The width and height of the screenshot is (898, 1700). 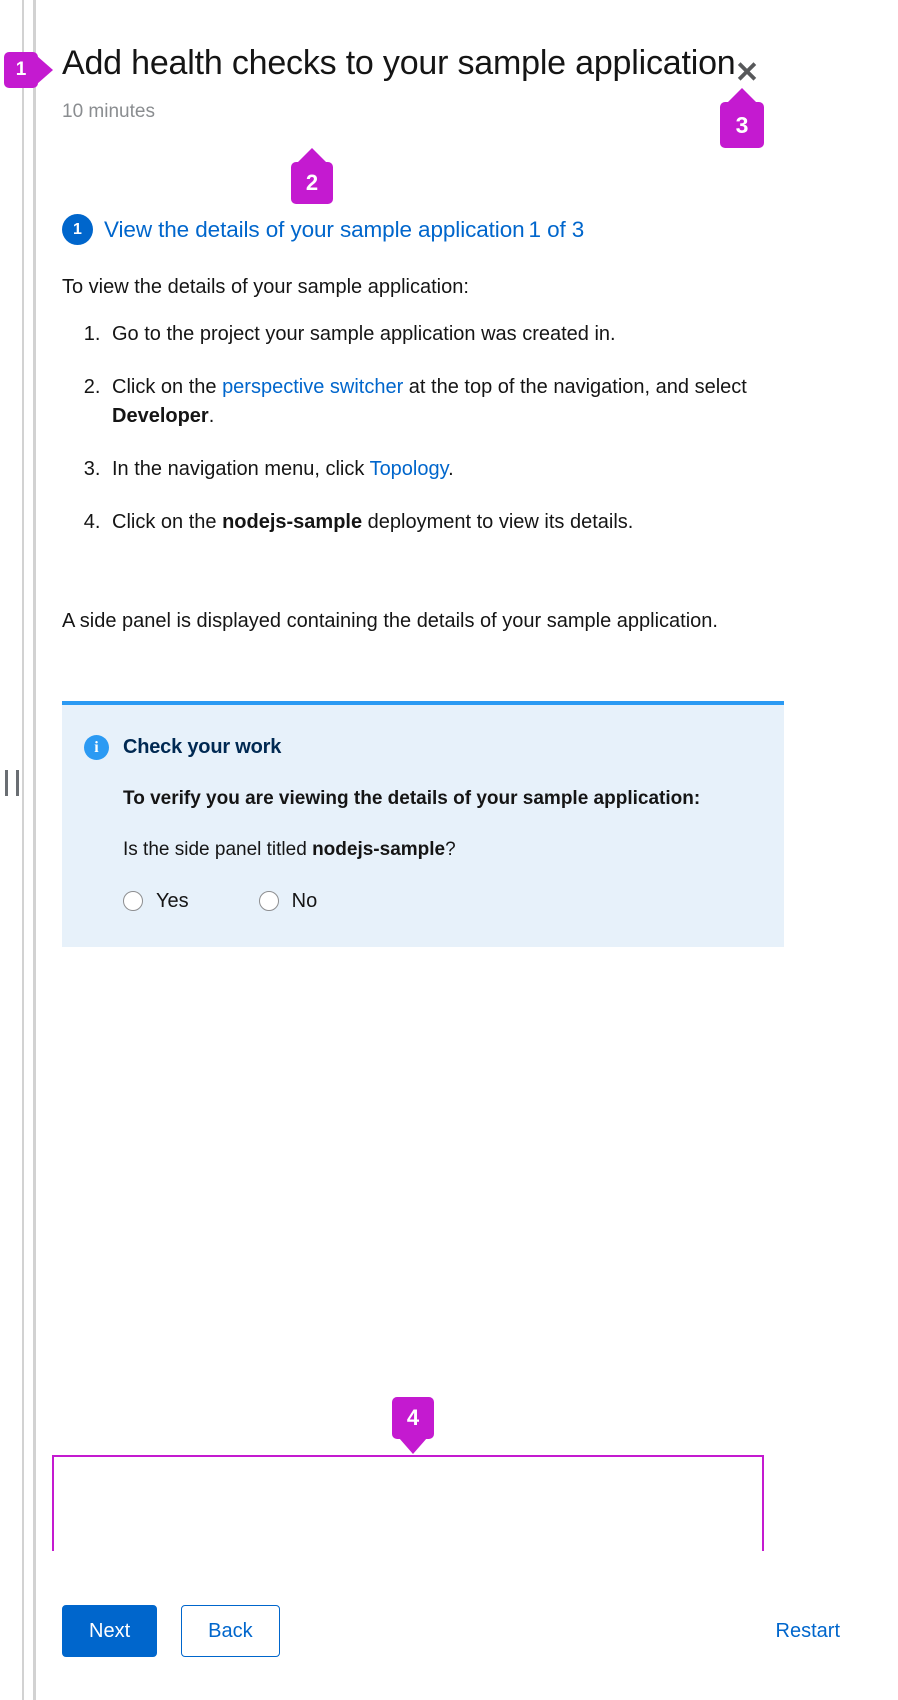 I want to click on drag-handle-icon, so click(x=12, y=783).